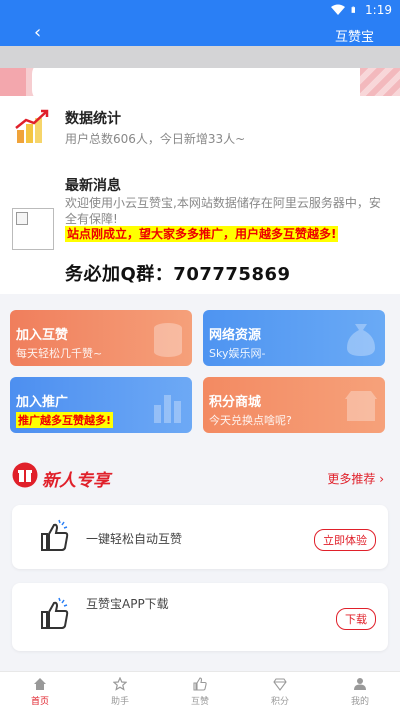 Image resolution: width=400 pixels, height=711 pixels. Describe the element at coordinates (40, 691) in the screenshot. I see `tab-home: 首页` at that location.